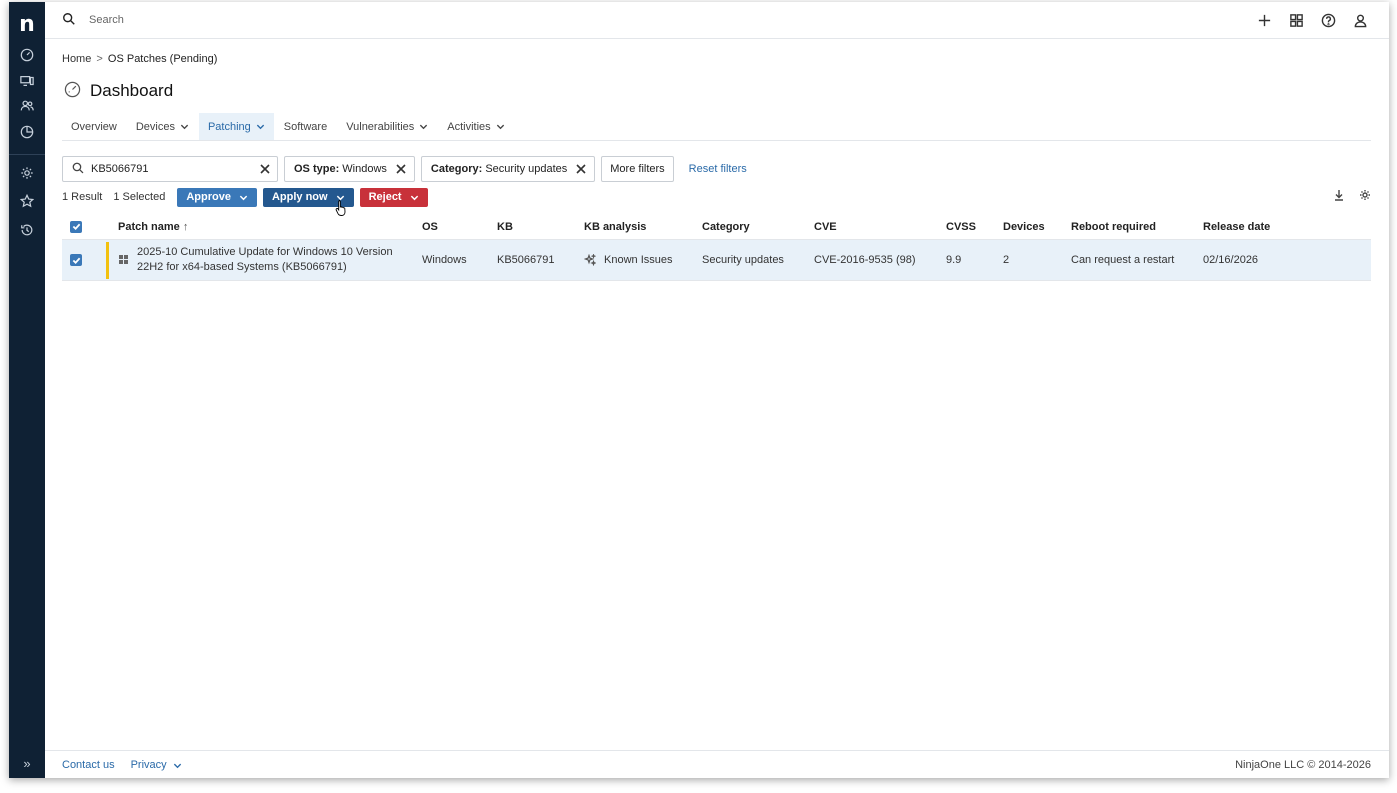  I want to click on column-release-date: Release date, so click(1236, 227).